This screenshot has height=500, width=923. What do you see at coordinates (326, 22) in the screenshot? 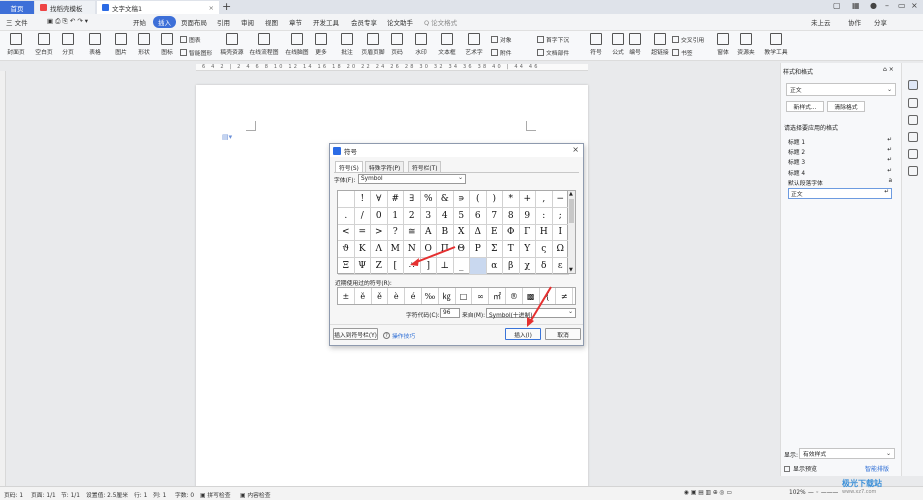
I see `menu-developer: 开发工具` at bounding box center [326, 22].